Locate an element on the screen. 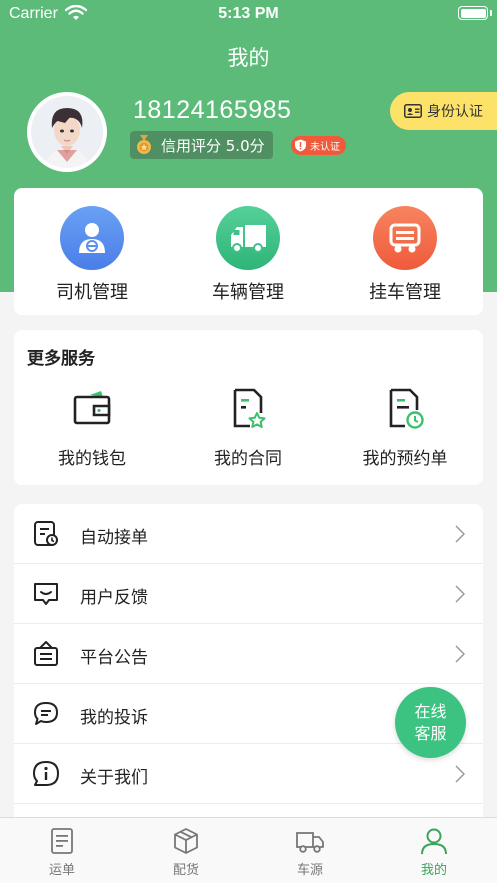 This screenshot has width=497, height=883. cargo-box-icon is located at coordinates (186, 841).